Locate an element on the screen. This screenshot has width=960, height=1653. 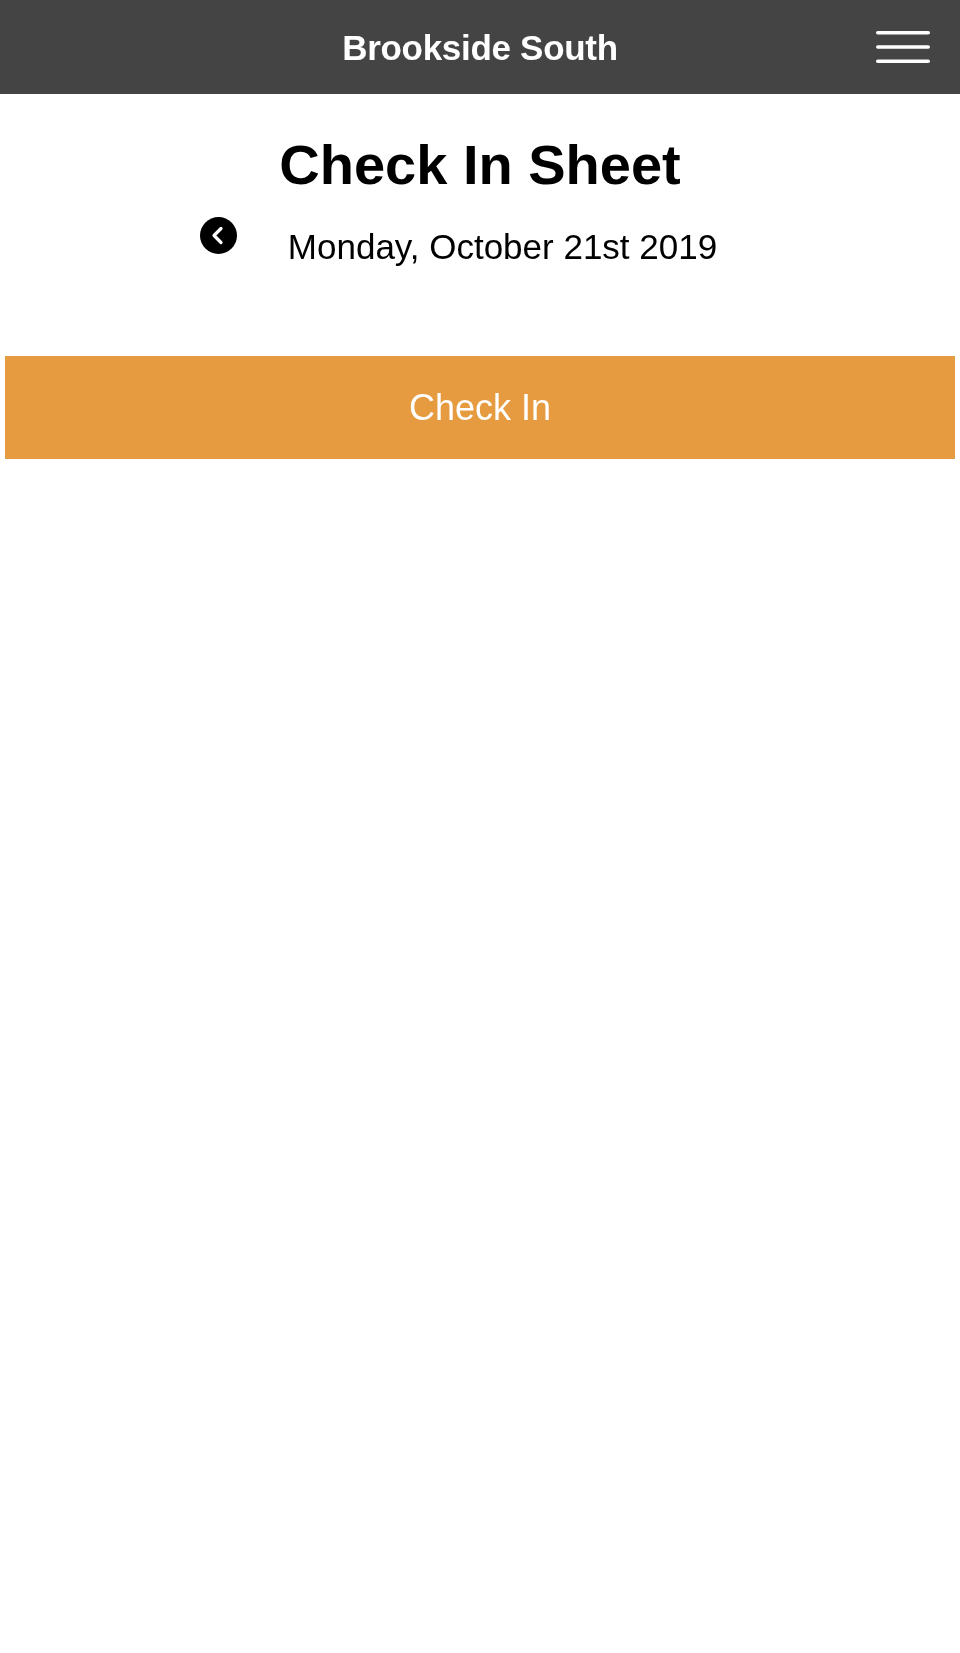
check-in-button: Check In is located at coordinates (480, 408).